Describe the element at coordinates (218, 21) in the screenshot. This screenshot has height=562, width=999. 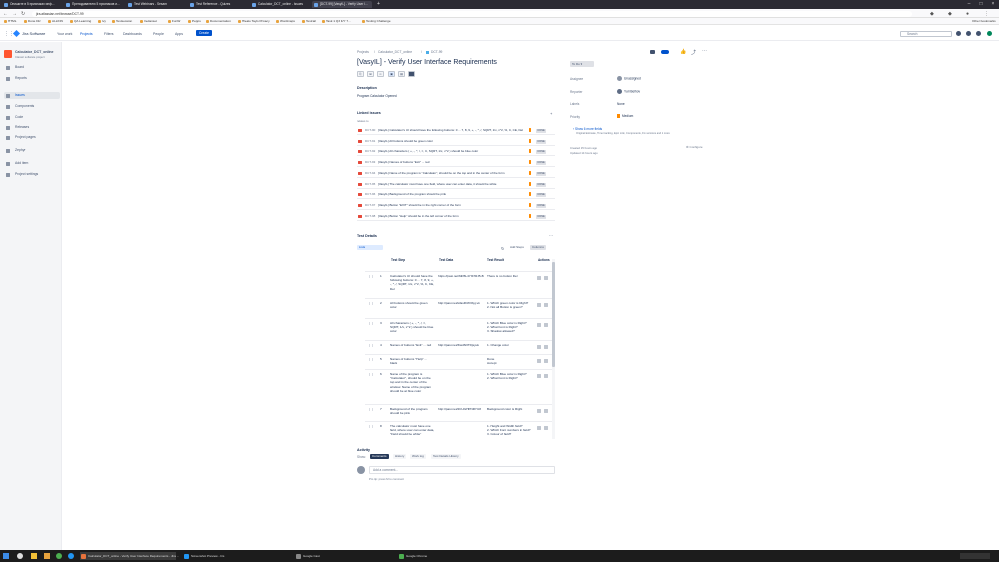
I see `bookmark: Documentation` at that location.